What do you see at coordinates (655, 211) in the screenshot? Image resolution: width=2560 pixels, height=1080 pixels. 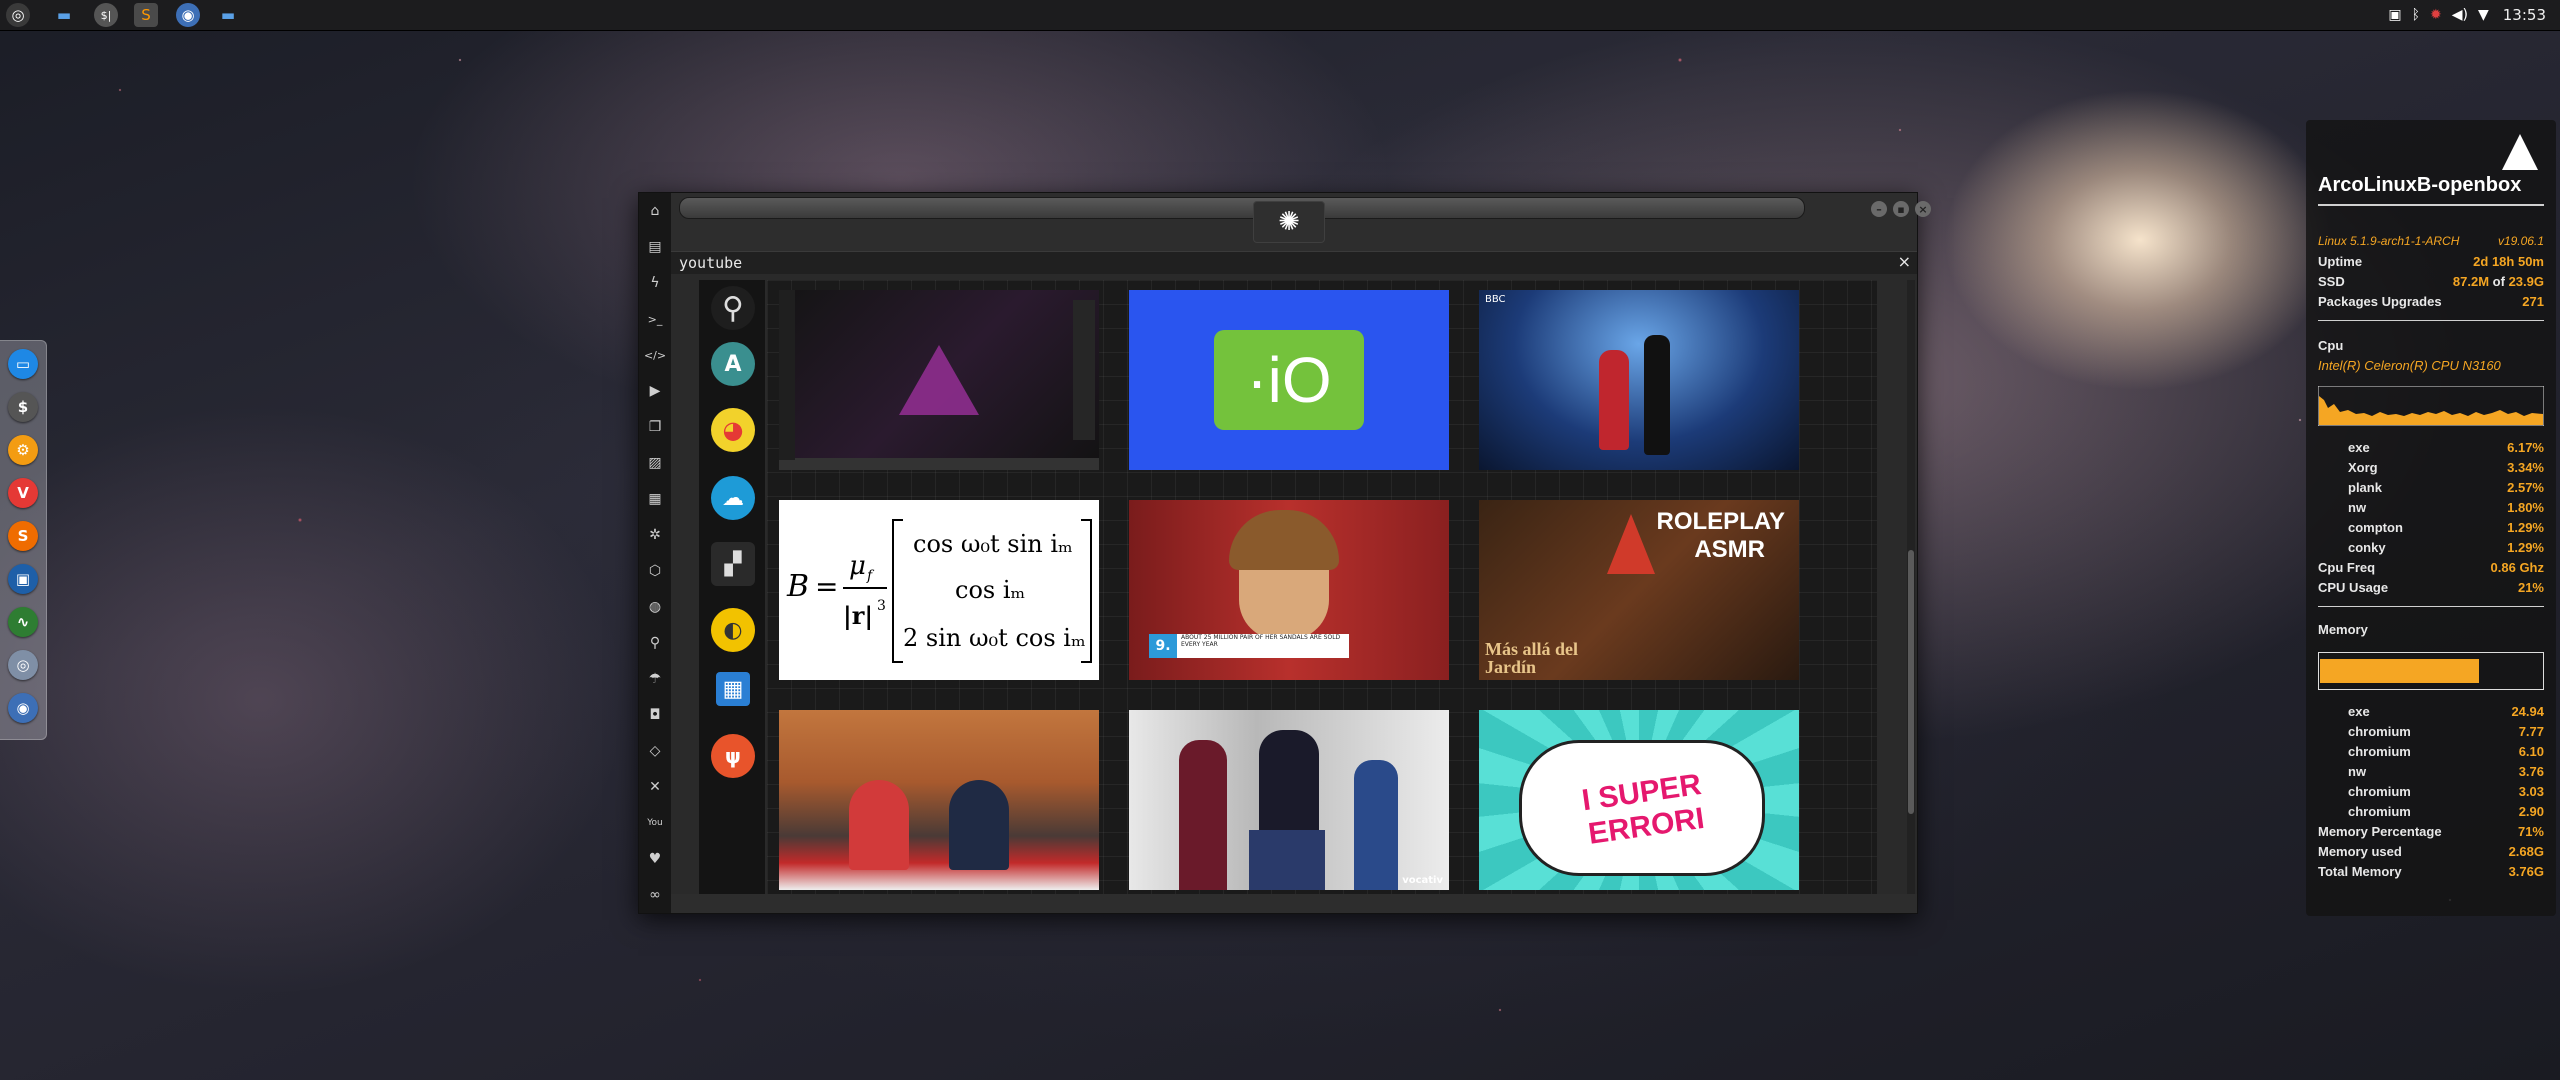 I see `home-icon: ⌂` at bounding box center [655, 211].